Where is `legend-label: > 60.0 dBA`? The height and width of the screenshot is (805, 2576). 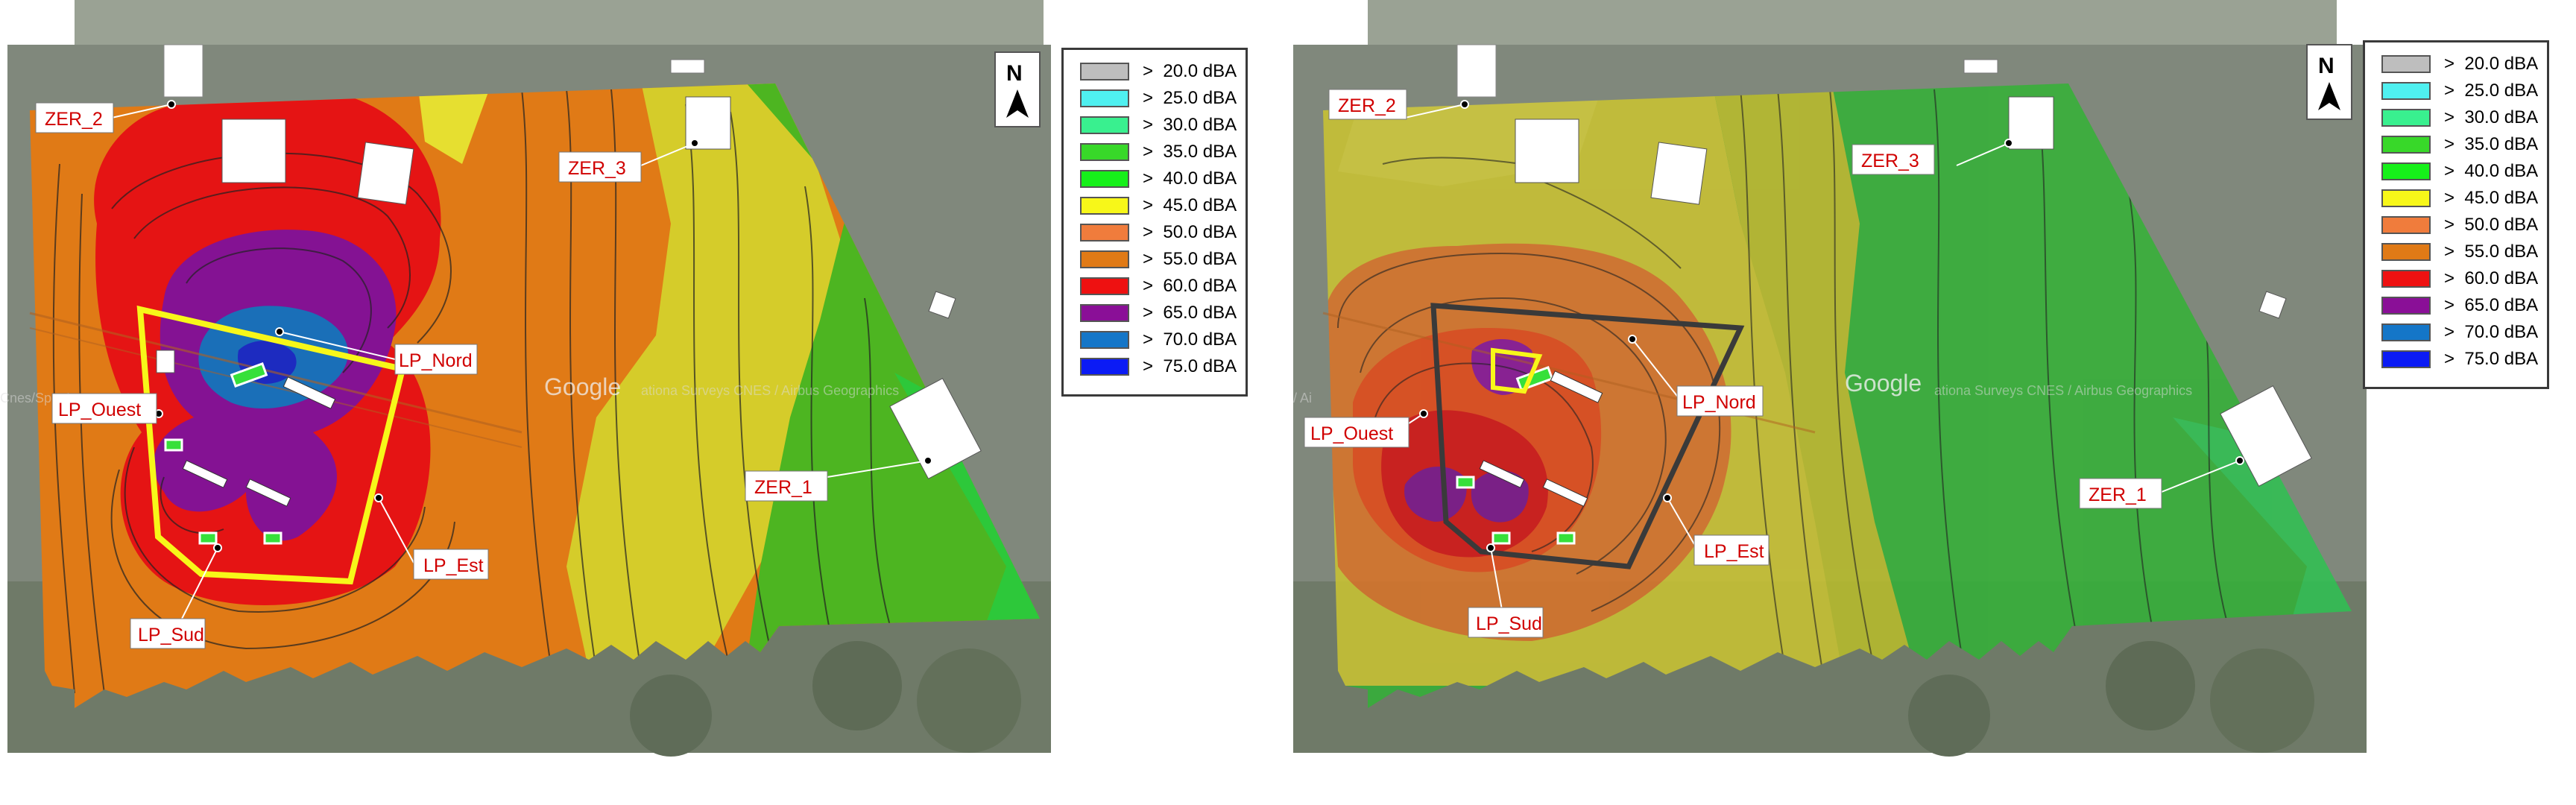
legend-label: > 60.0 dBA is located at coordinates (1190, 286).